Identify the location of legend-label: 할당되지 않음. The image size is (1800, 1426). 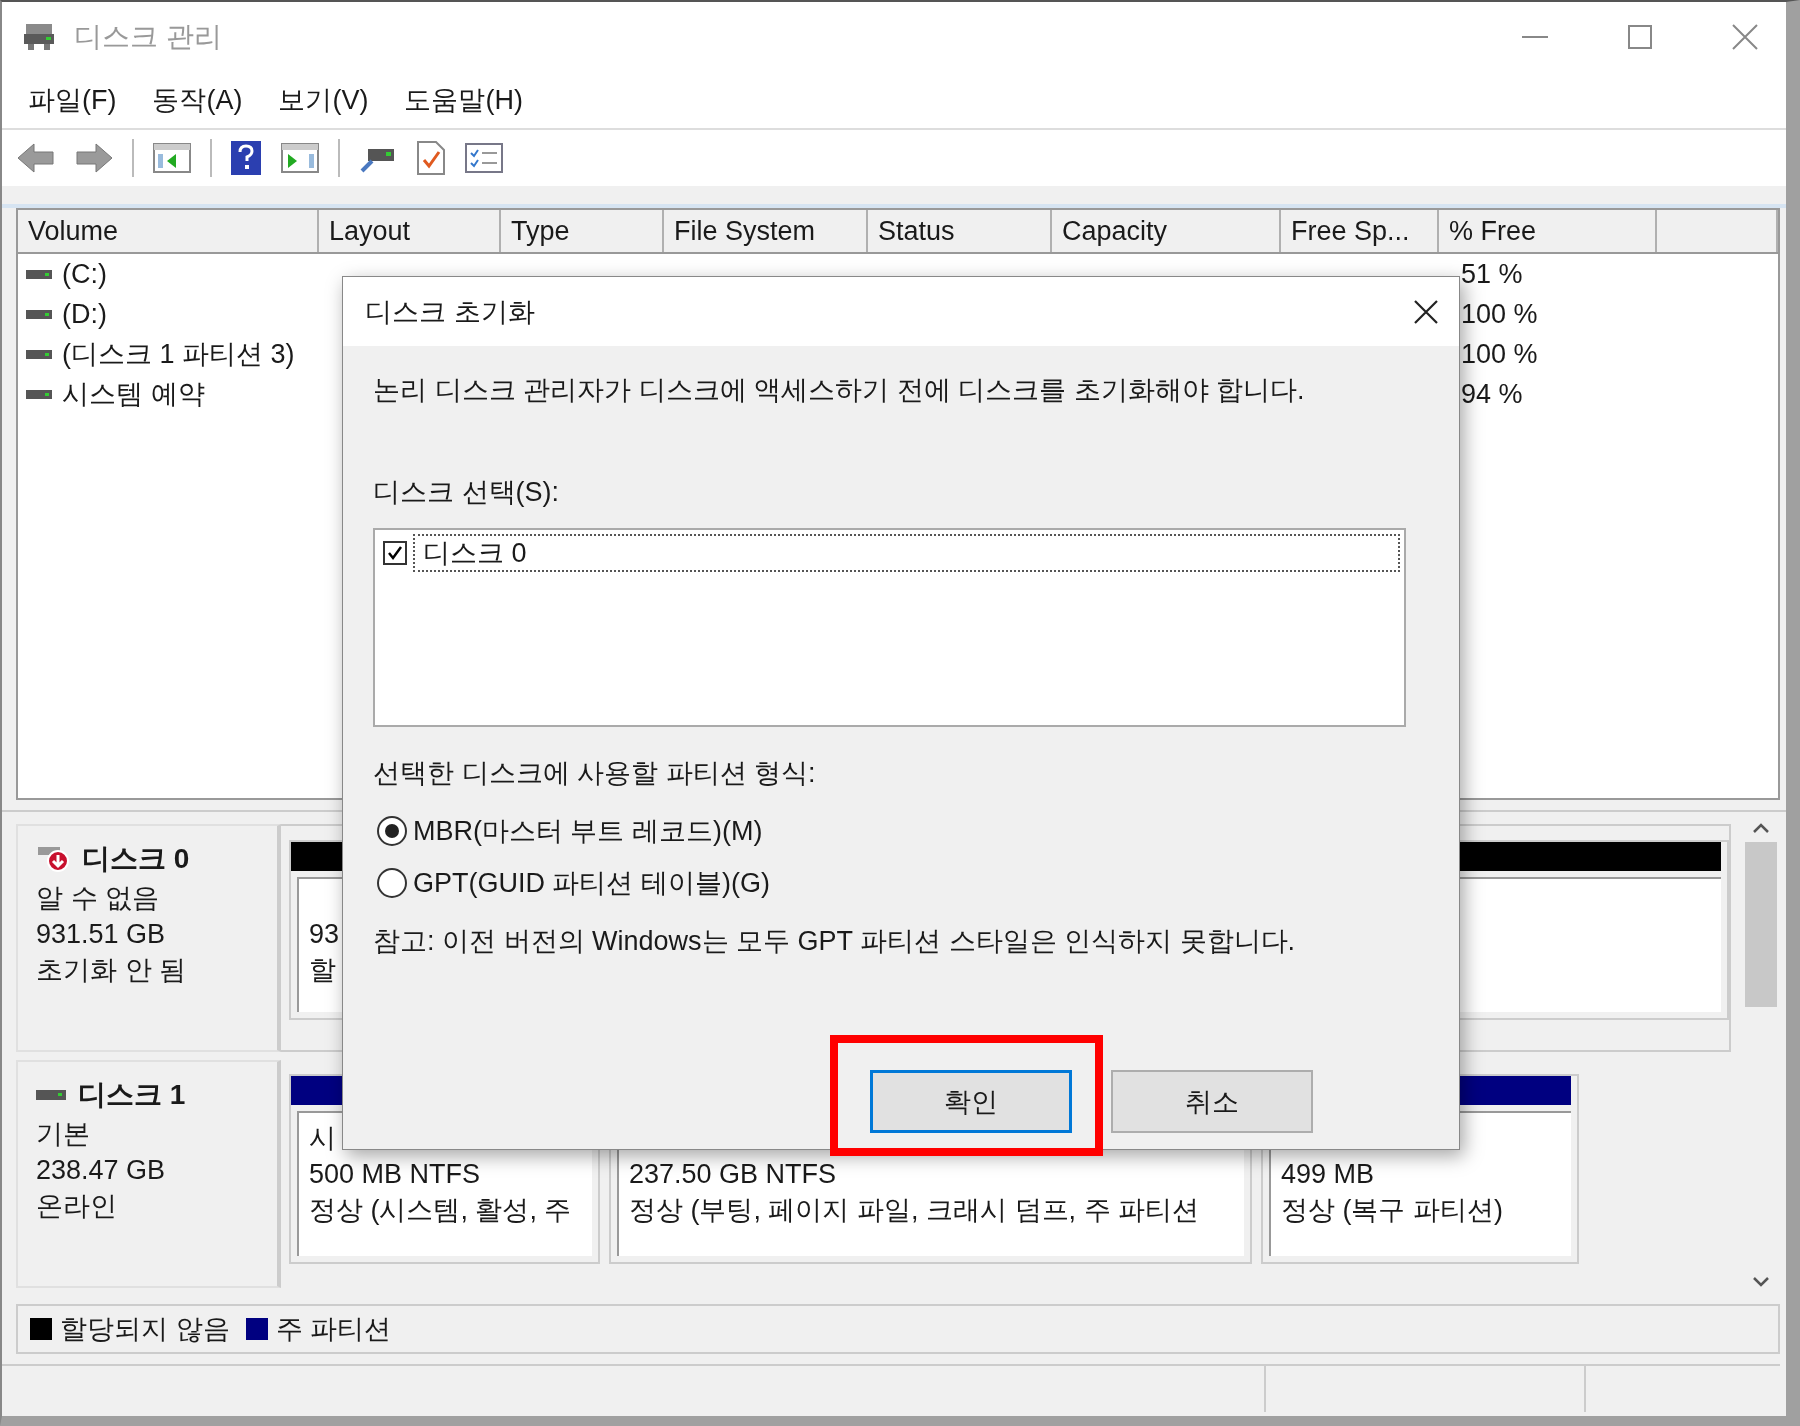
(145, 1329).